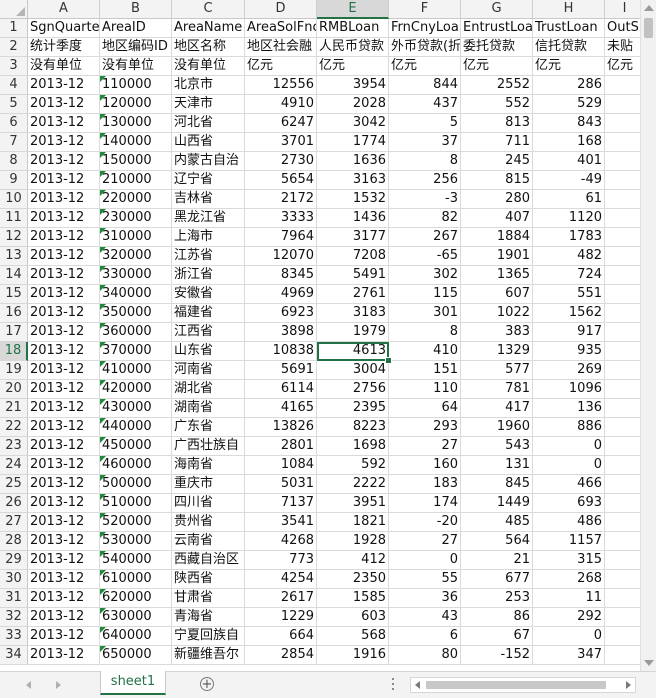 This screenshot has height=698, width=656. Describe the element at coordinates (136, 579) in the screenshot. I see `cell-b30: 610000` at that location.